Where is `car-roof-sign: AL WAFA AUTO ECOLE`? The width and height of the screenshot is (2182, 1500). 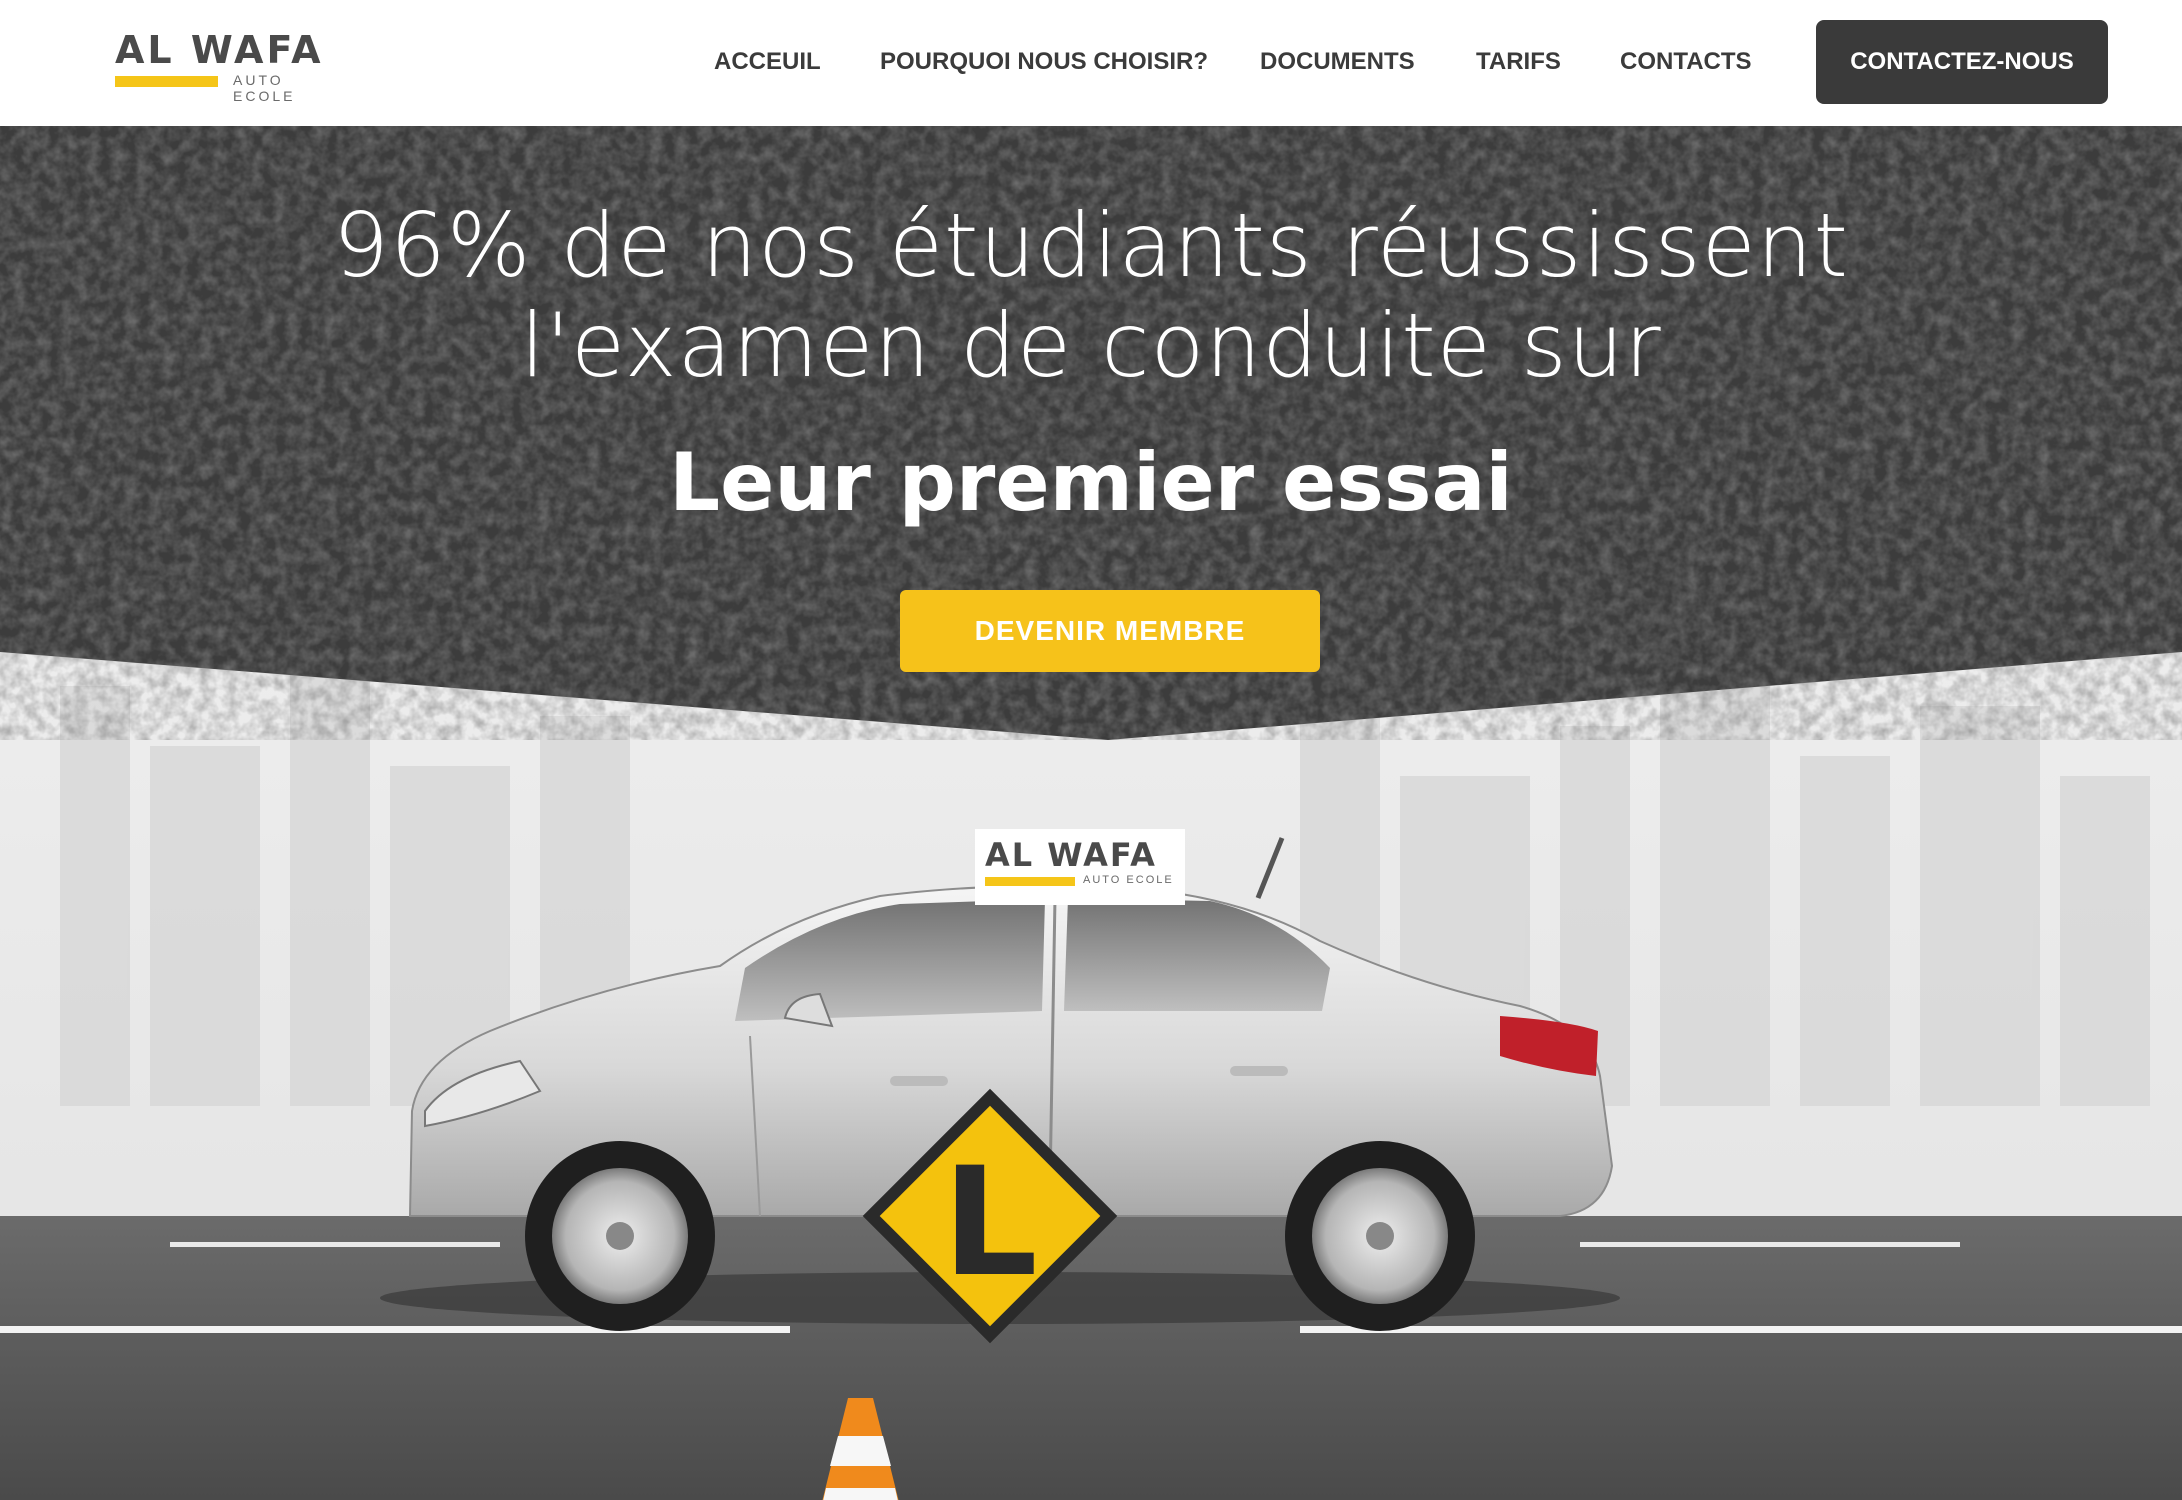
car-roof-sign: AL WAFA AUTO ECOLE is located at coordinates (1080, 867).